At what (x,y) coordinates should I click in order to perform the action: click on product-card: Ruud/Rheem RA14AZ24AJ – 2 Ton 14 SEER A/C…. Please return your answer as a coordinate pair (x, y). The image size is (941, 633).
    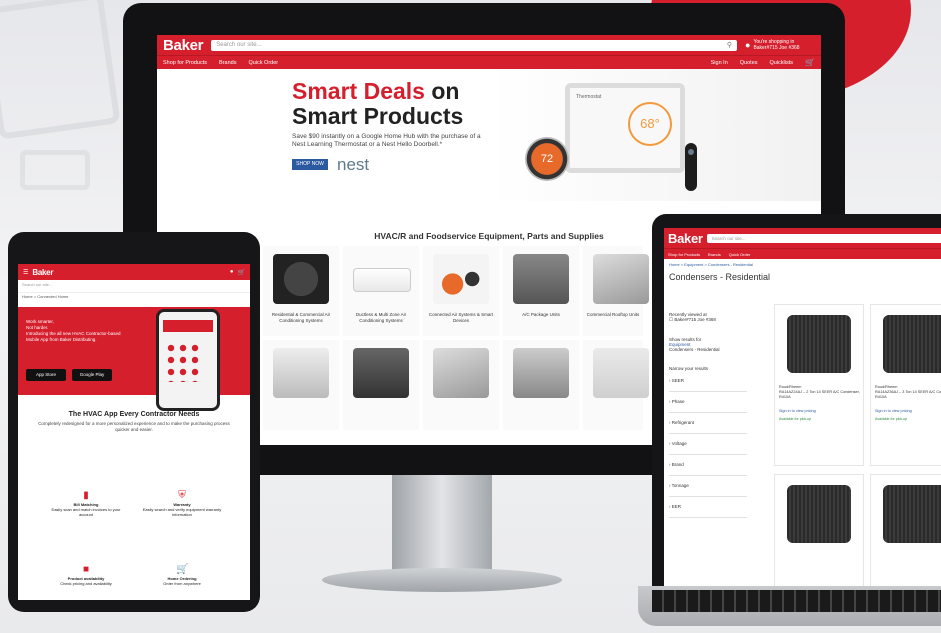
    Looking at the image, I should click on (819, 385).